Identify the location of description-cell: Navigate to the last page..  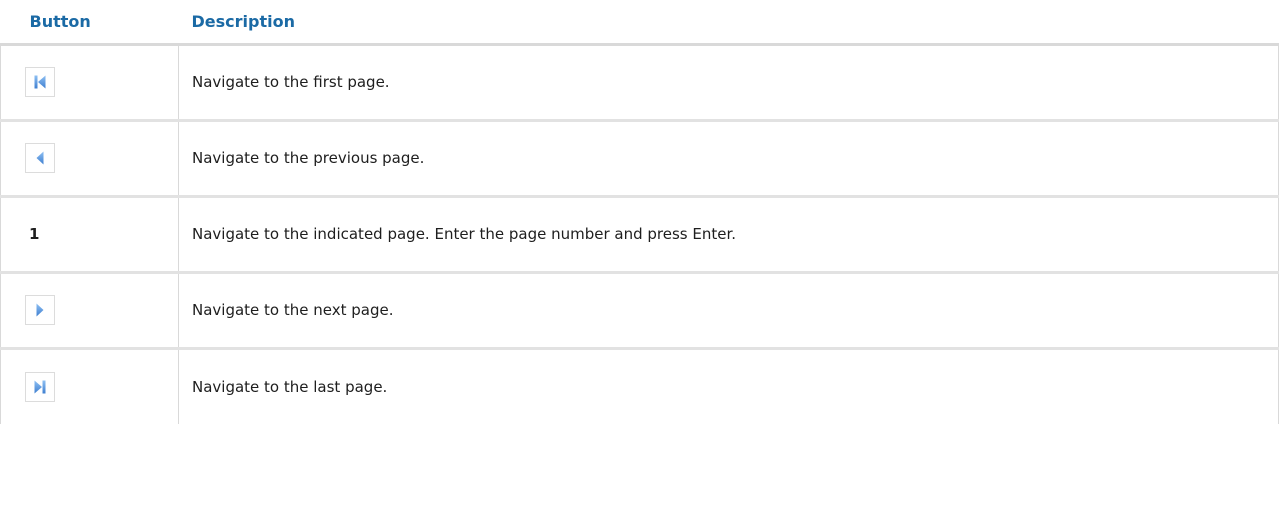
(728, 386).